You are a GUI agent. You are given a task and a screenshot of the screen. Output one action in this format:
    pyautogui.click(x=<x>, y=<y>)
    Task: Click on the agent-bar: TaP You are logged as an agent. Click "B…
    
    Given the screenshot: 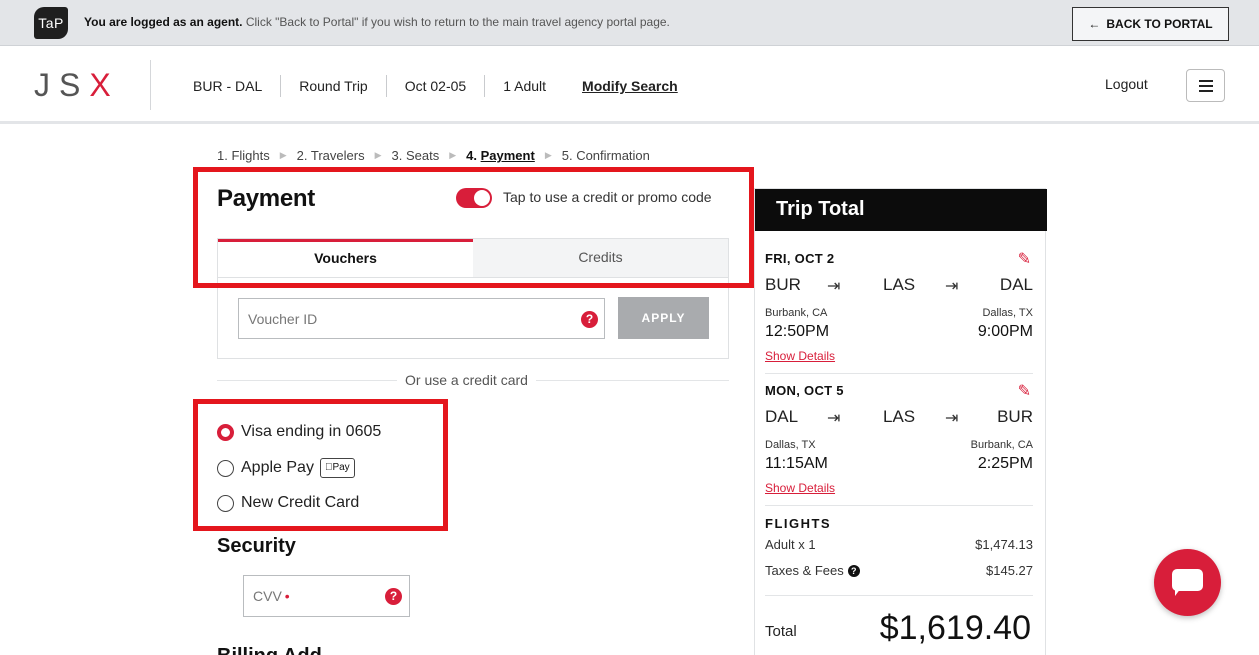 What is the action you would take?
    pyautogui.click(x=629, y=23)
    